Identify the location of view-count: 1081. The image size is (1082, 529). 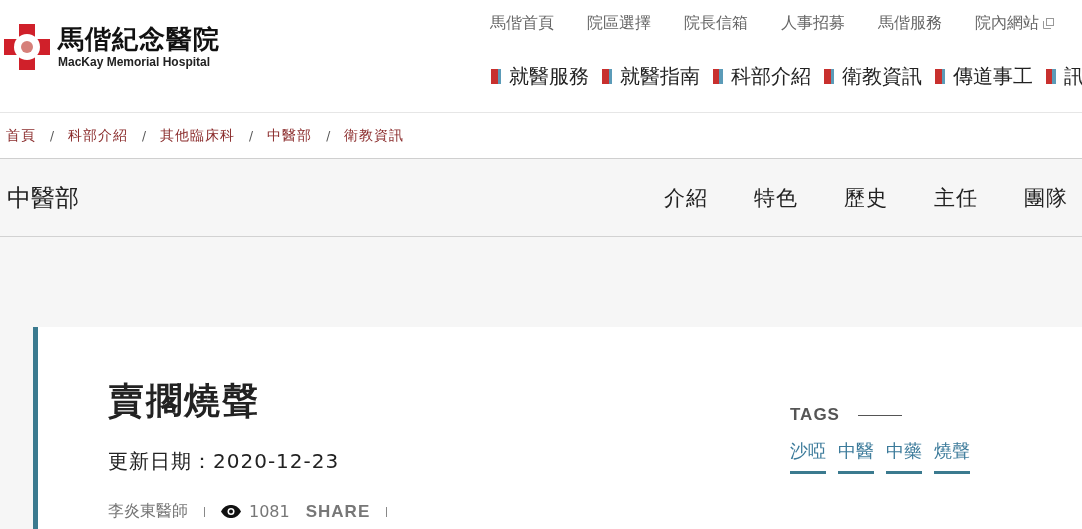
(269, 511).